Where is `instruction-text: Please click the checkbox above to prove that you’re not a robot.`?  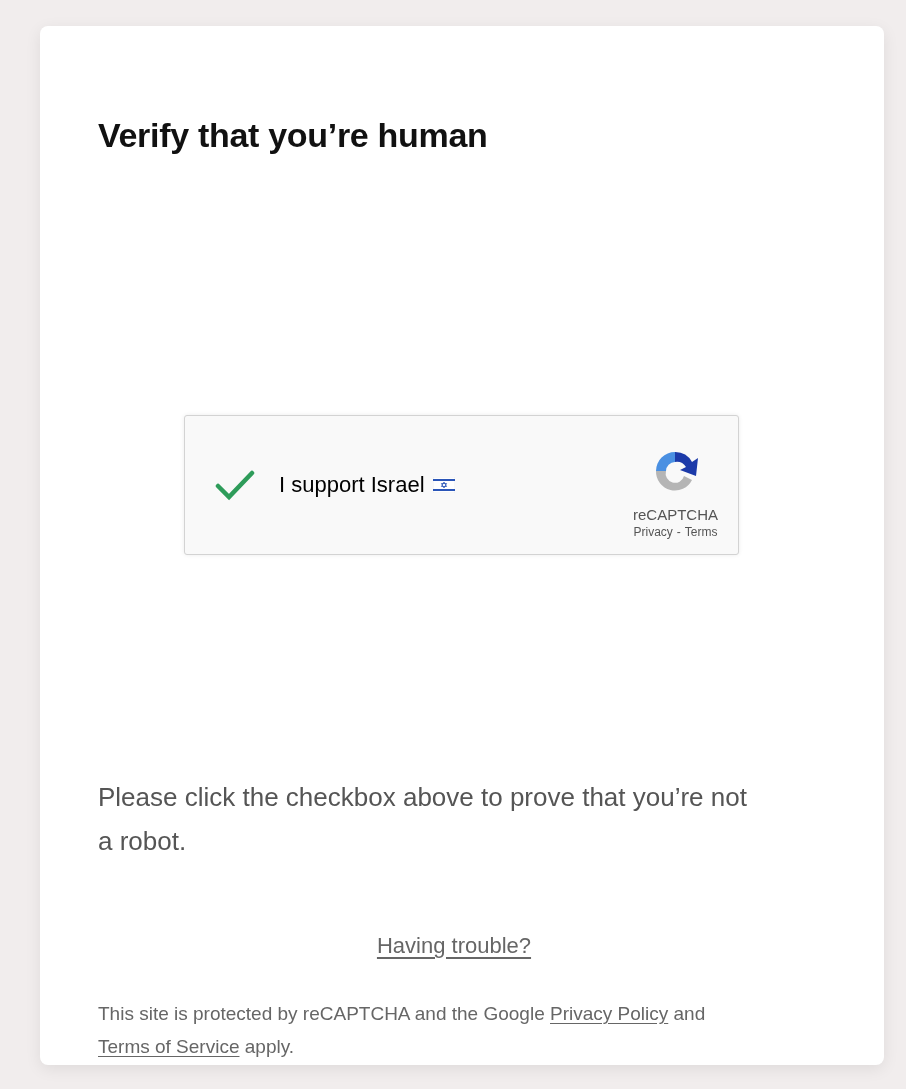 instruction-text: Please click the checkbox above to prove that you’re not a robot. is located at coordinates (423, 819).